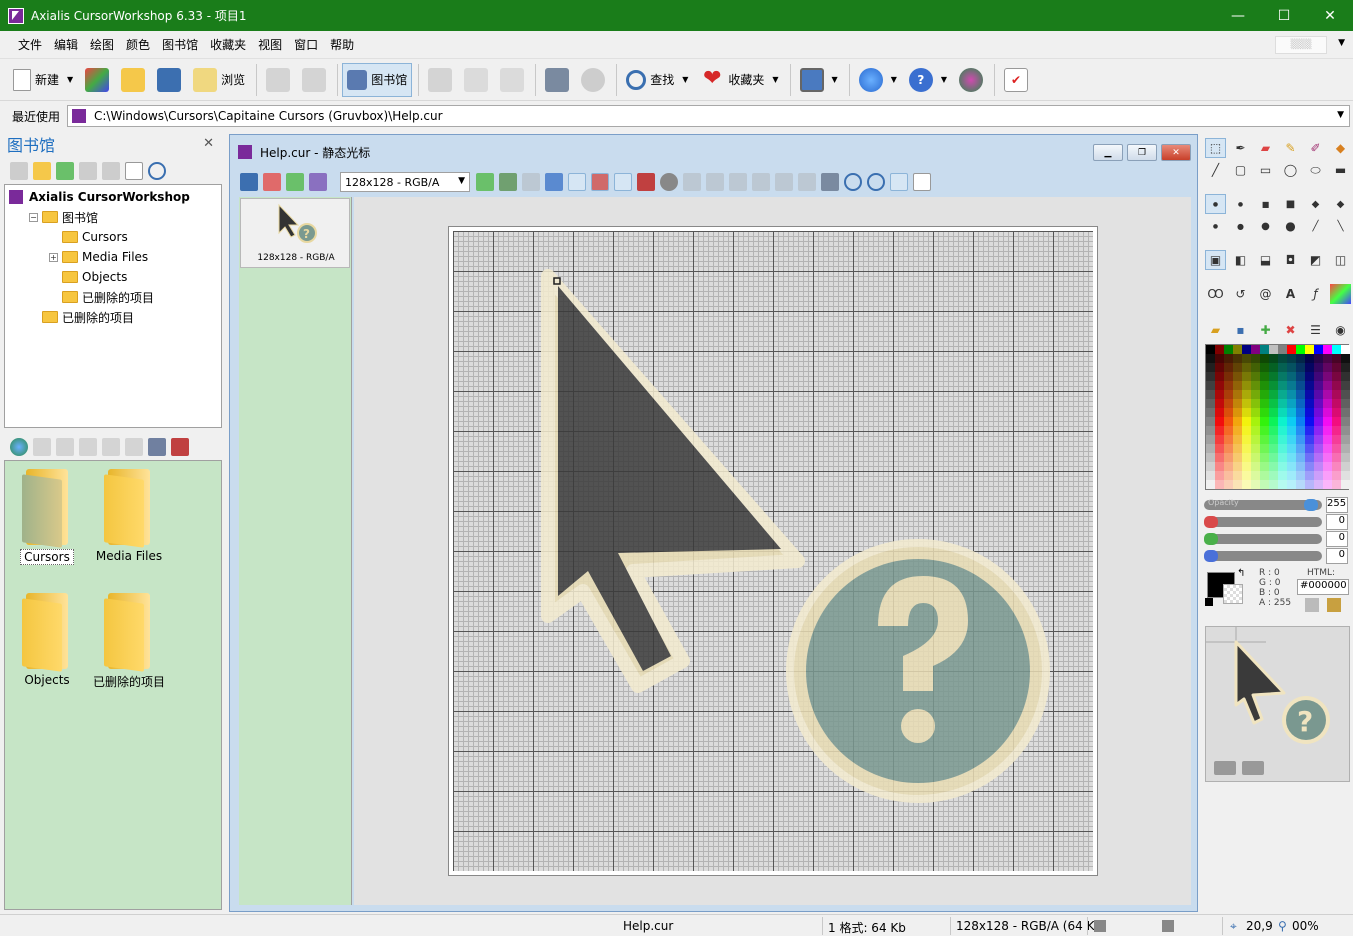 The height and width of the screenshot is (936, 1353). What do you see at coordinates (30, 44) in the screenshot?
I see `menu-item-0: 文件` at bounding box center [30, 44].